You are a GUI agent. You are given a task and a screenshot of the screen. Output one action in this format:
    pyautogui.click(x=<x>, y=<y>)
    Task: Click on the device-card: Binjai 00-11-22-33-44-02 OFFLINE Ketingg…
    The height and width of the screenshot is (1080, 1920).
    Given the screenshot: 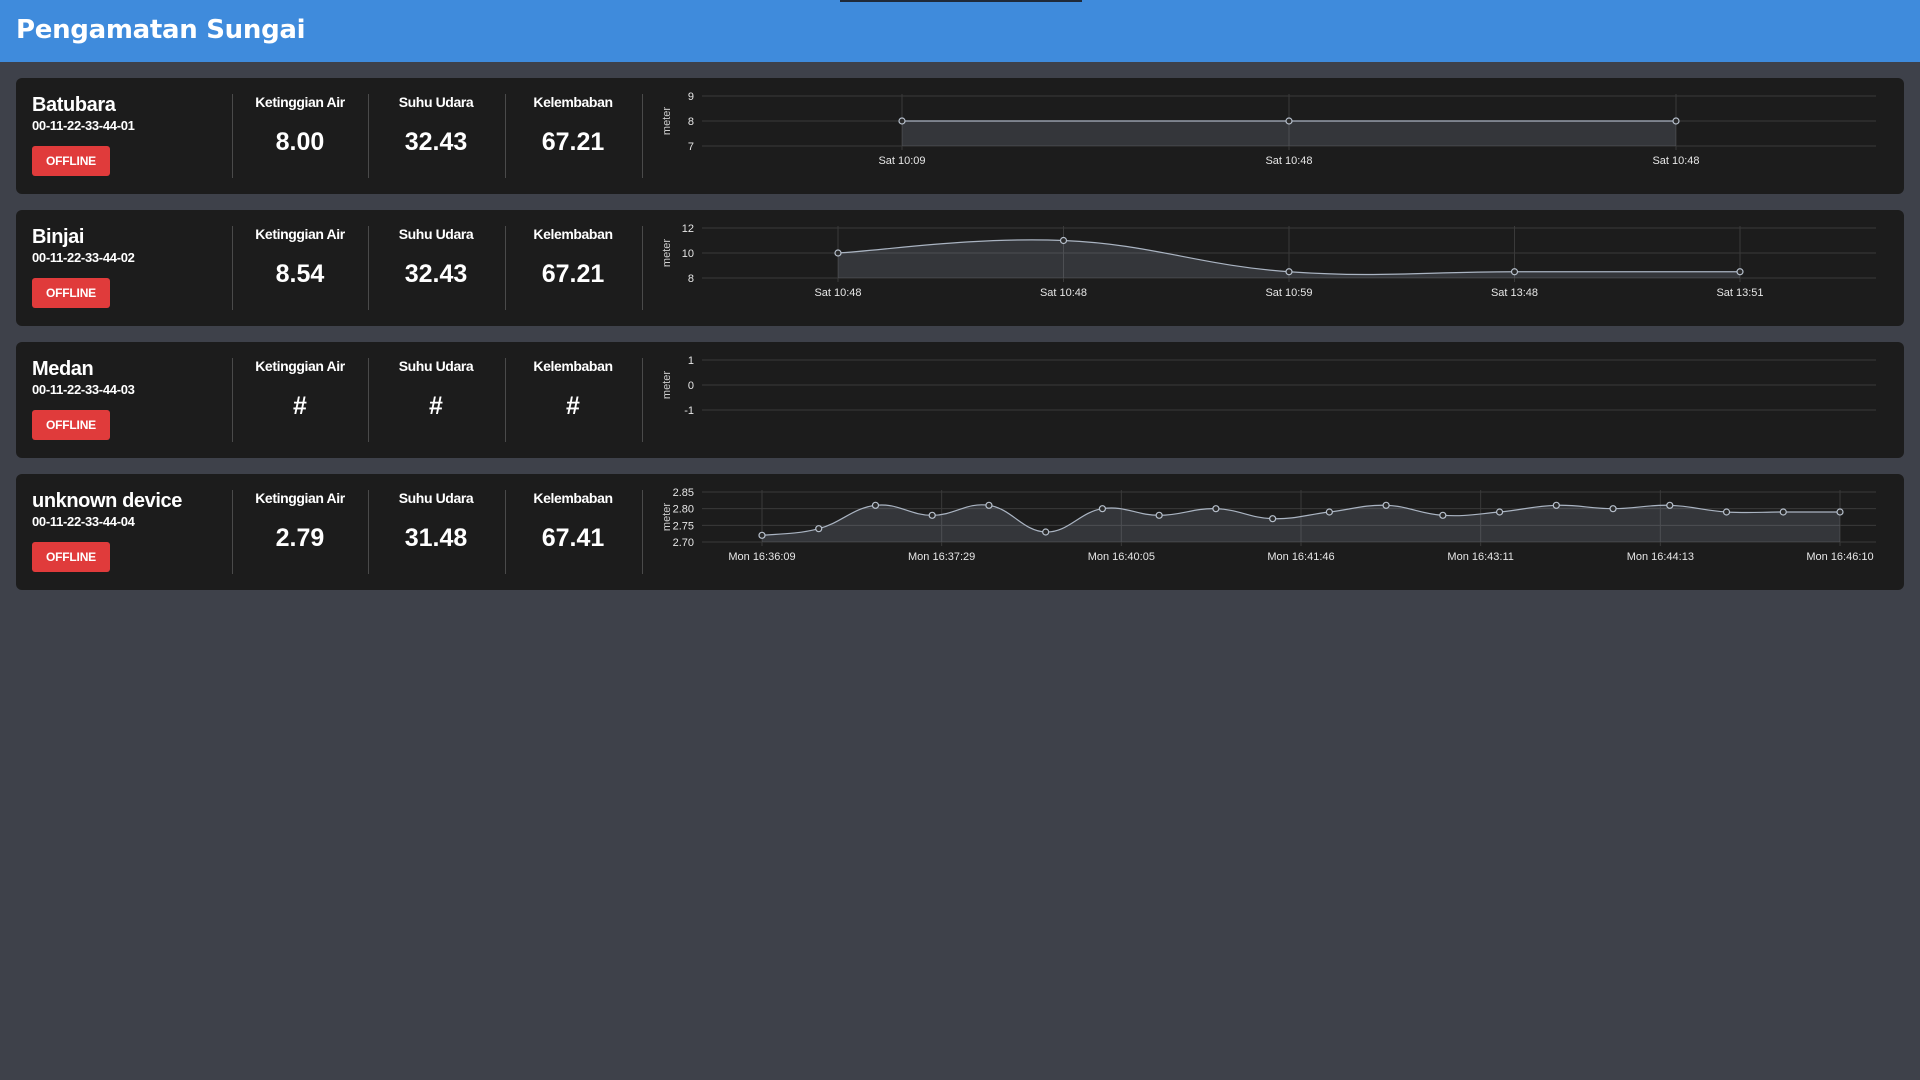 What is the action you would take?
    pyautogui.click(x=960, y=268)
    